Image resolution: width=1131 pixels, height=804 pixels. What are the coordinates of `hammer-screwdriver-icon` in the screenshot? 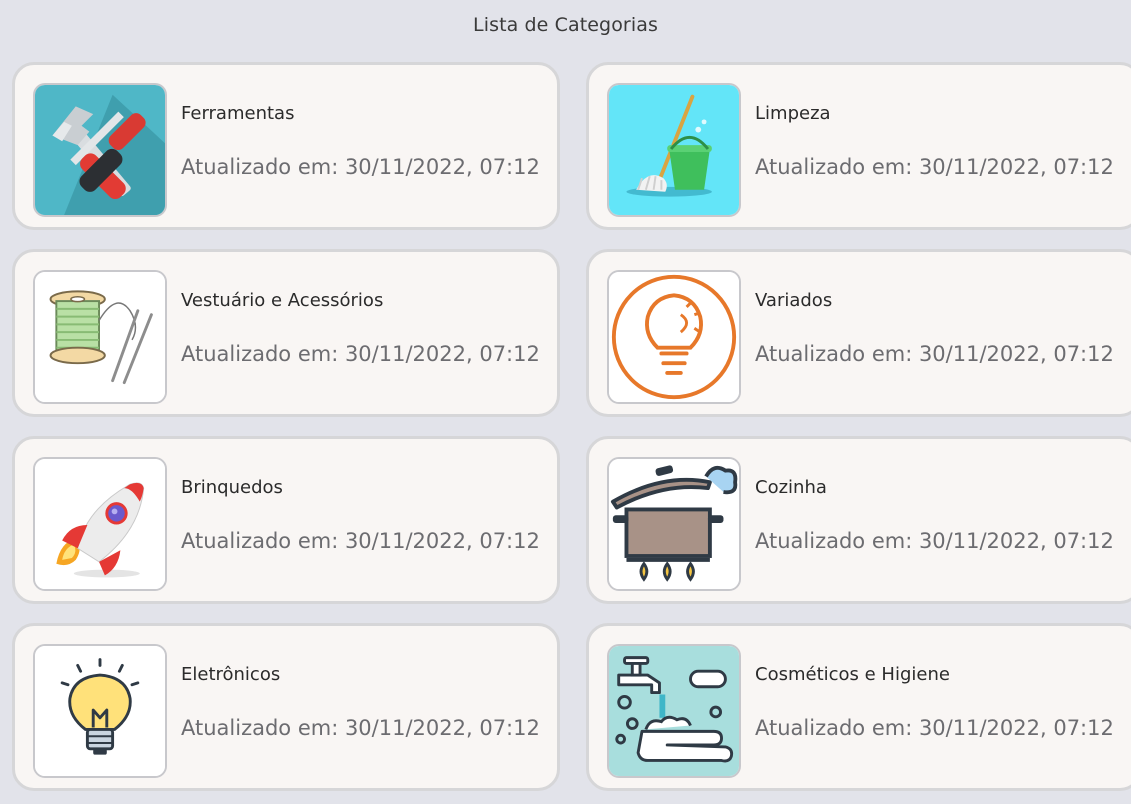 It's located at (100, 150).